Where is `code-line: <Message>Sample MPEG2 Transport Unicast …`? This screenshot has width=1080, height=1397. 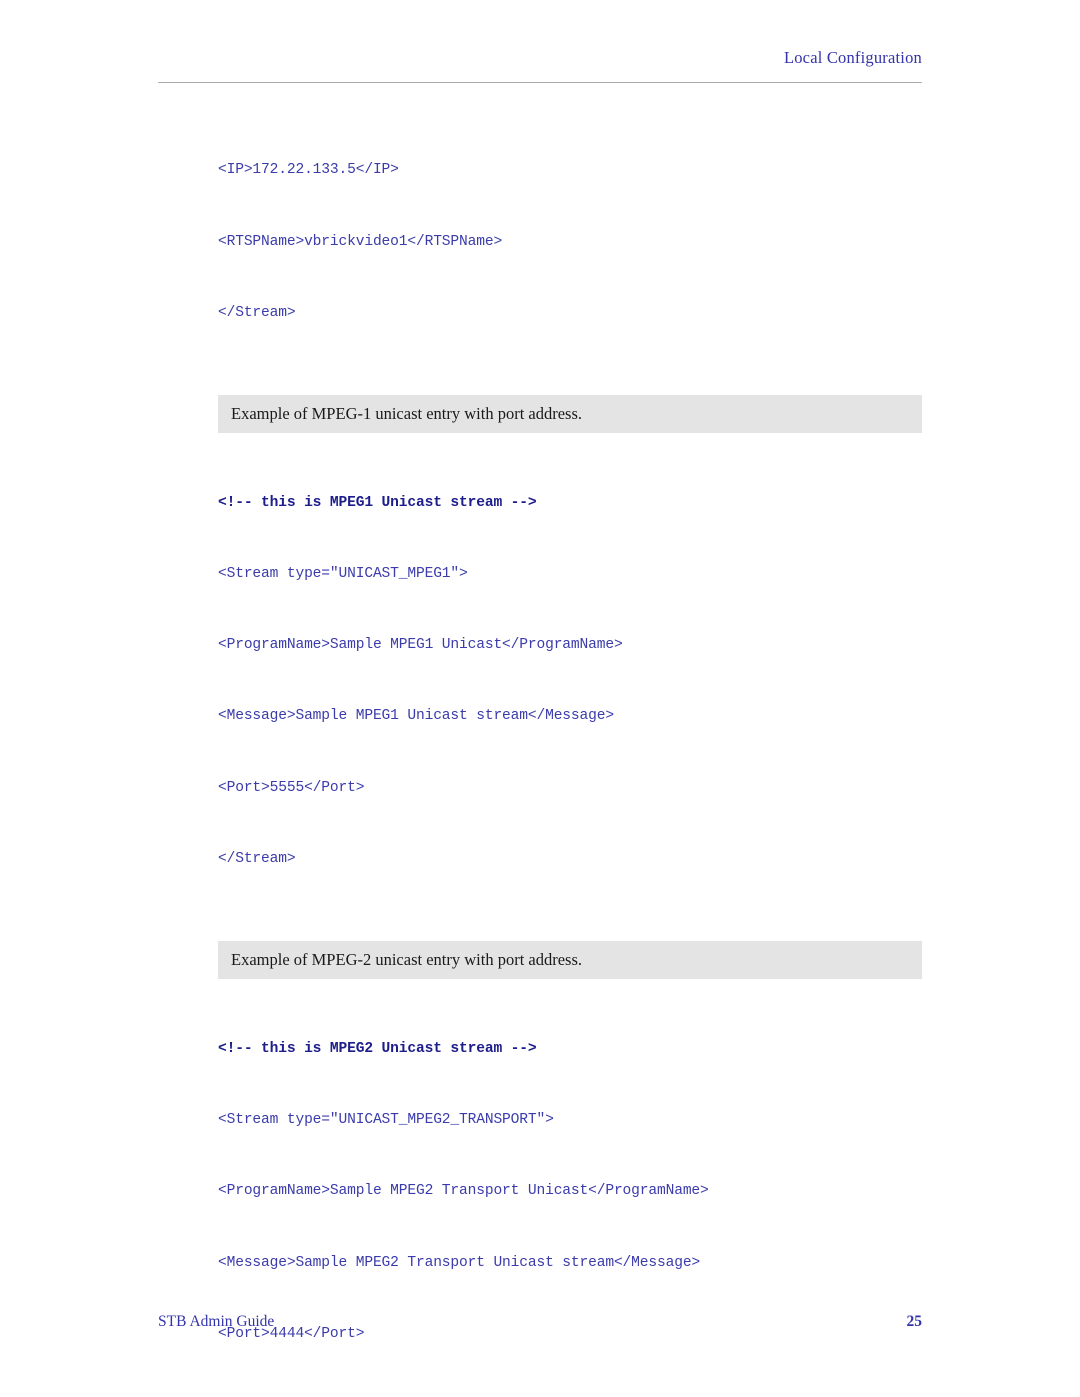 code-line: <Message>Sample MPEG2 Transport Unicast … is located at coordinates (459, 1262).